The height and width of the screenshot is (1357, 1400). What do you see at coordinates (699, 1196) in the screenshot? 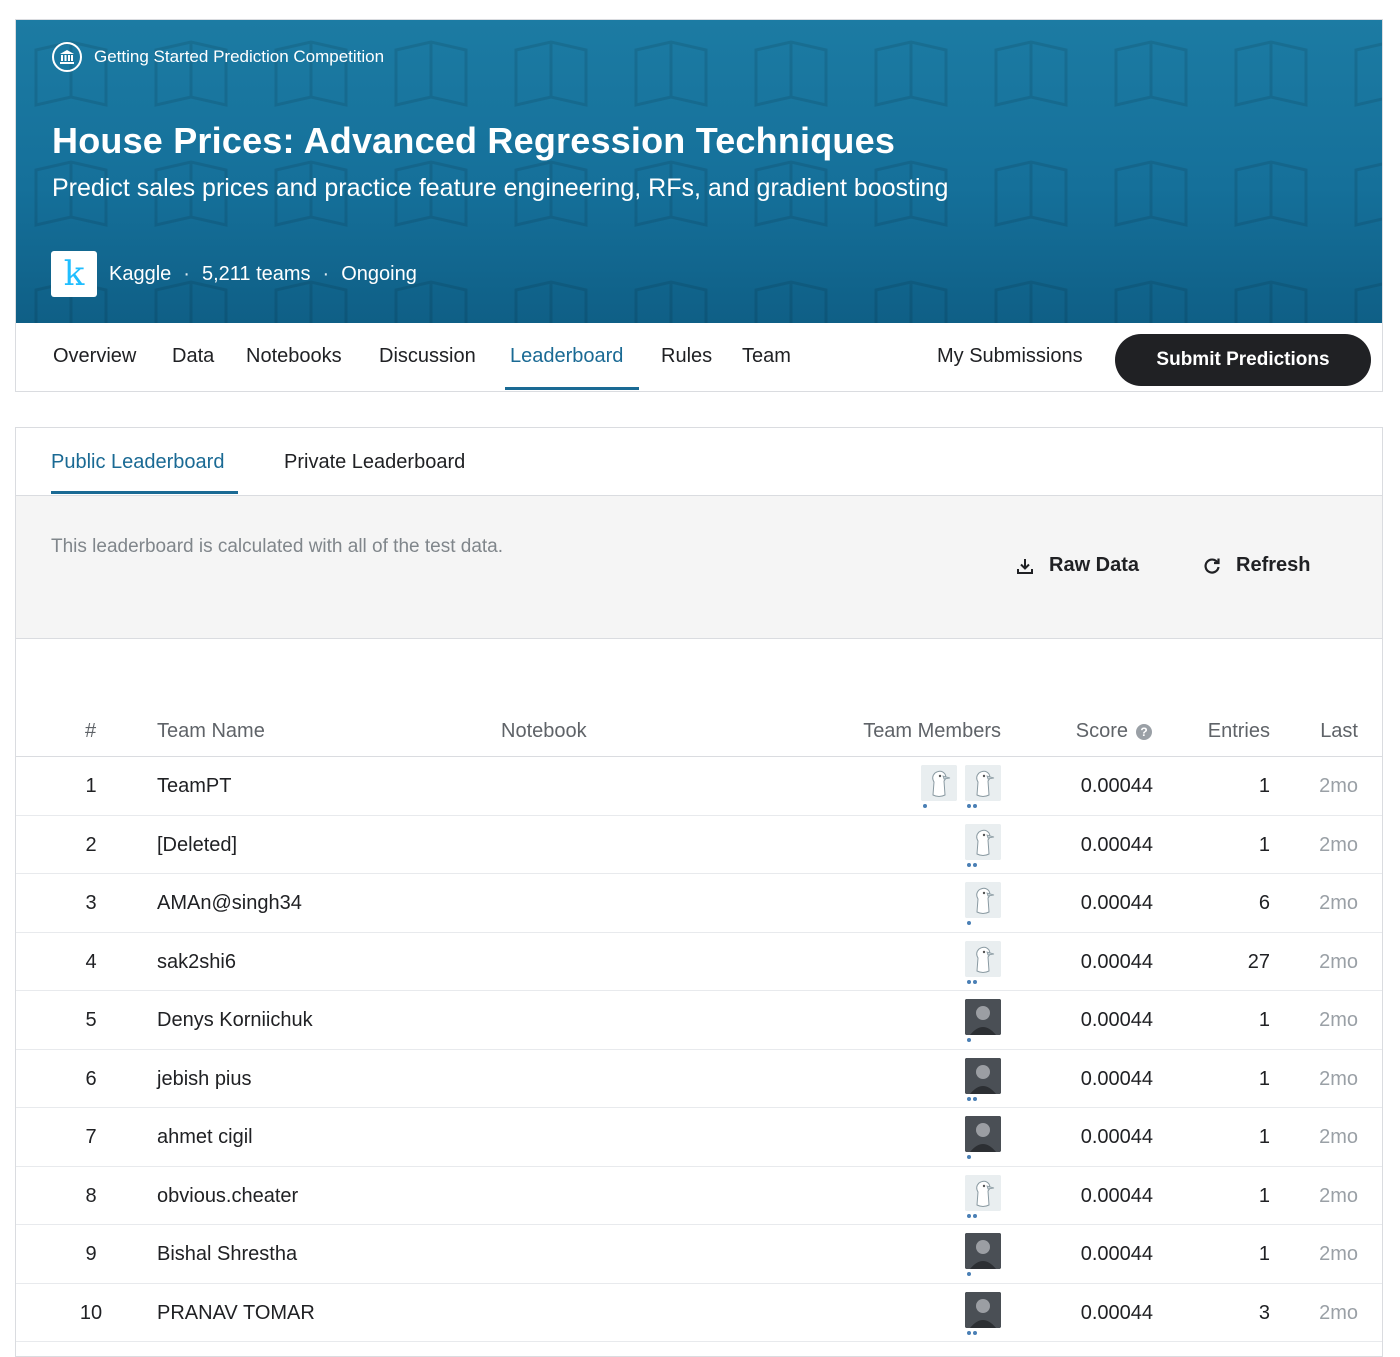
I see `table-row: 8 obvious.cheater 0.00044 1 2mo` at bounding box center [699, 1196].